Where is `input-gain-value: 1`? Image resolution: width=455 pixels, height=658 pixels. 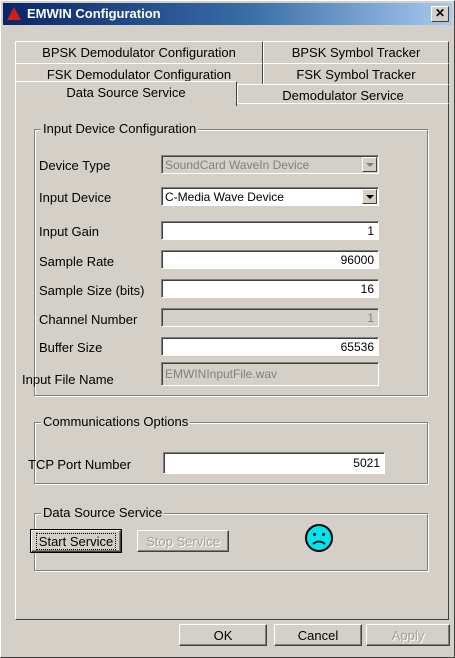
input-gain-value: 1 is located at coordinates (370, 231).